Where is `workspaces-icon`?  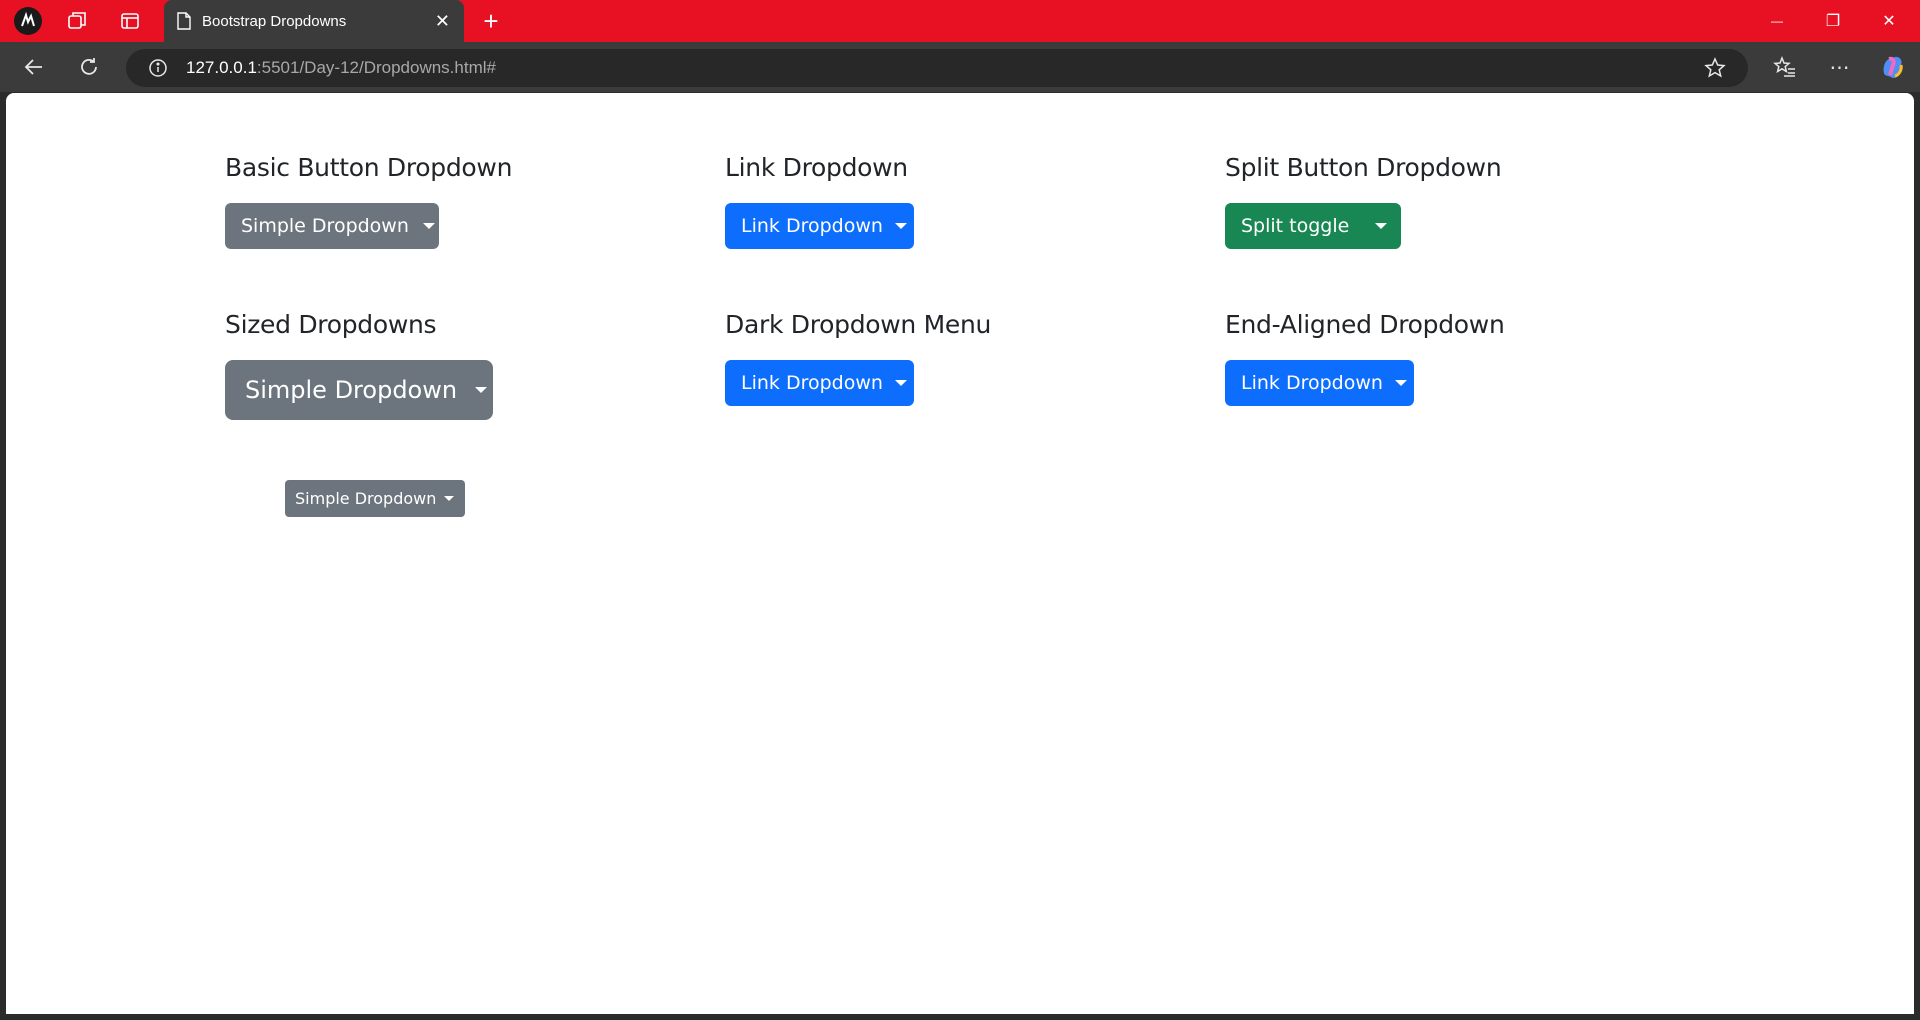
workspaces-icon is located at coordinates (77, 21).